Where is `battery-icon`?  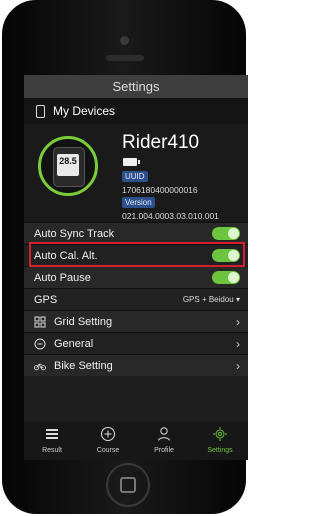 battery-icon is located at coordinates (131, 162).